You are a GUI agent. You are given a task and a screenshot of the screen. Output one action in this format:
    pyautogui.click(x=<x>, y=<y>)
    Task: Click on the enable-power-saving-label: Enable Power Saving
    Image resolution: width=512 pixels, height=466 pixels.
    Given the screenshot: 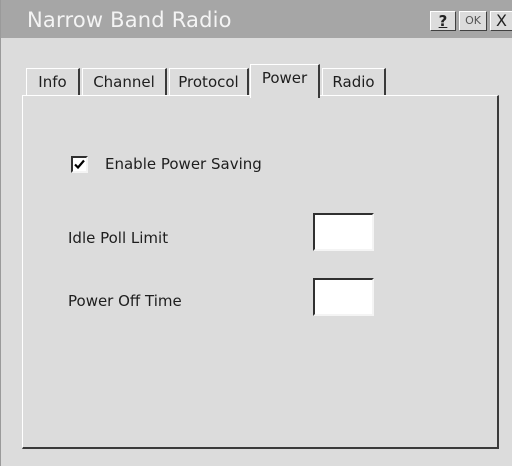 What is the action you would take?
    pyautogui.click(x=183, y=164)
    